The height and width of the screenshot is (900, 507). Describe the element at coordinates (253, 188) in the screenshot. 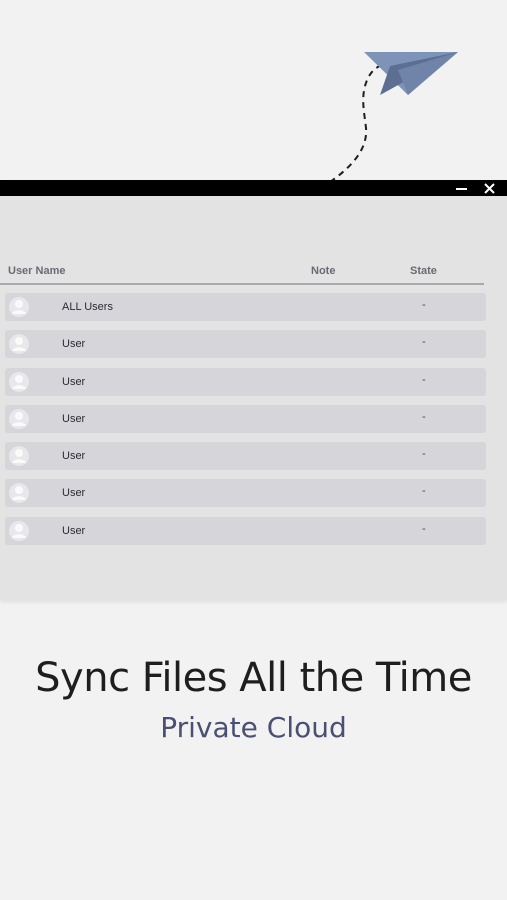

I see `window-titlebar` at that location.